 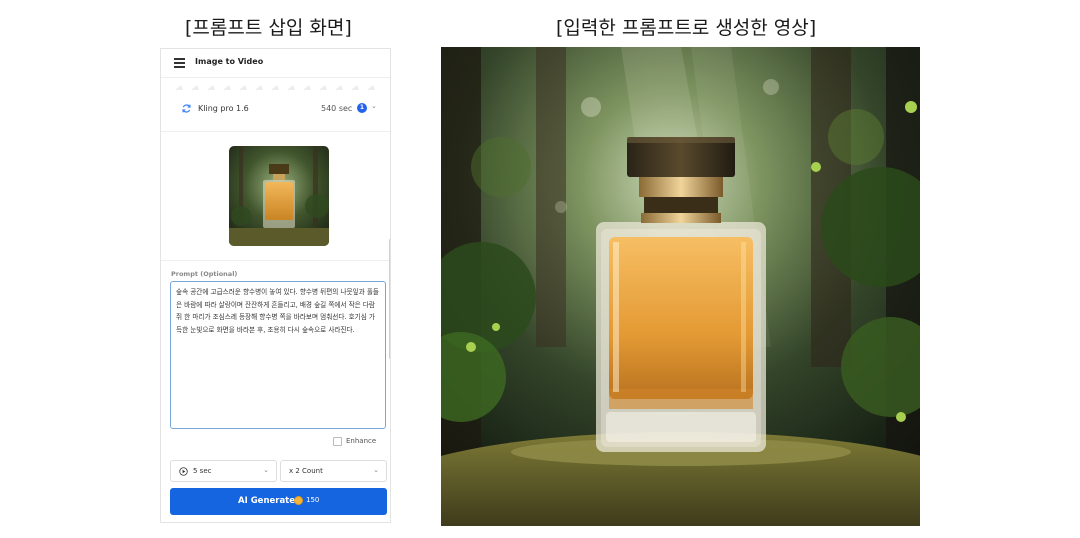 I want to click on duration-value: 5 sec, so click(x=202, y=471).